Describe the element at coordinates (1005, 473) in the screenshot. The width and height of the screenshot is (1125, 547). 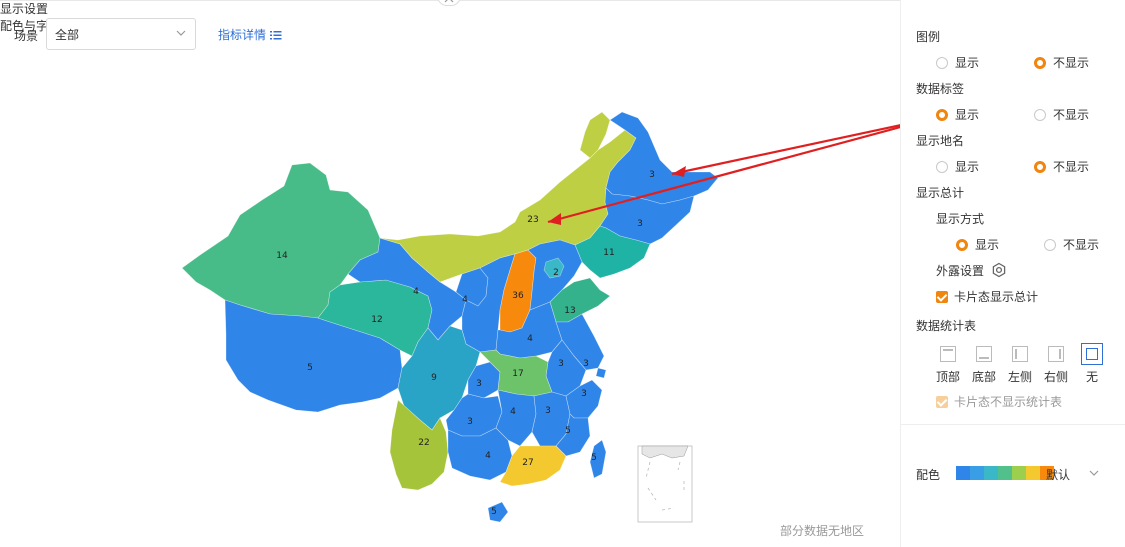
I see `palette-swatches` at that location.